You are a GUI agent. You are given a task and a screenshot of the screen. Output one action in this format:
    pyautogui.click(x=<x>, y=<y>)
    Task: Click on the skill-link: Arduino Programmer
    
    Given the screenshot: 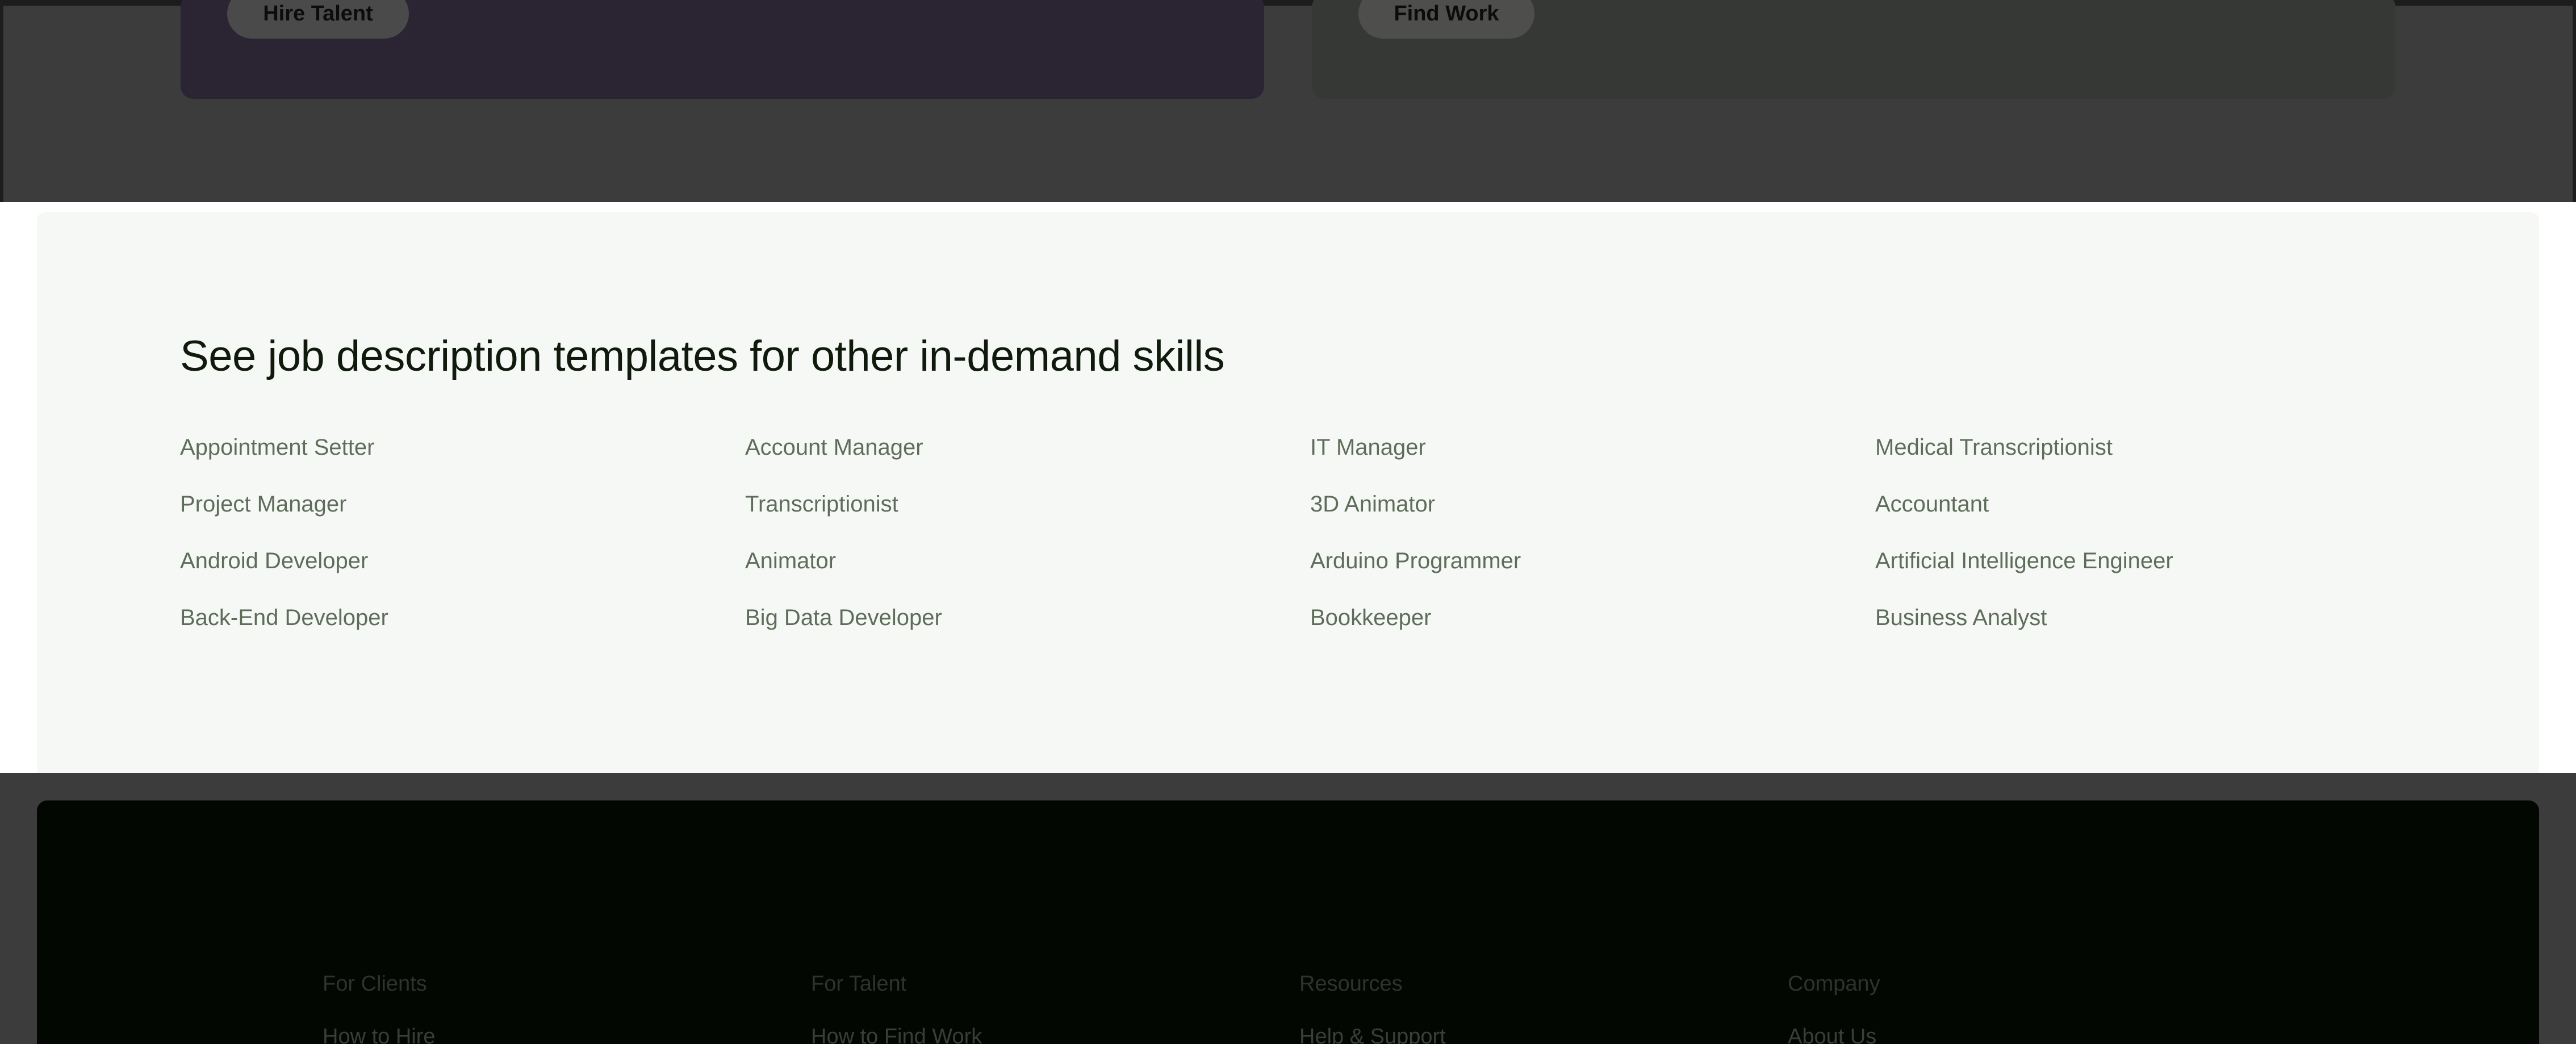 What is the action you would take?
    pyautogui.click(x=1588, y=561)
    